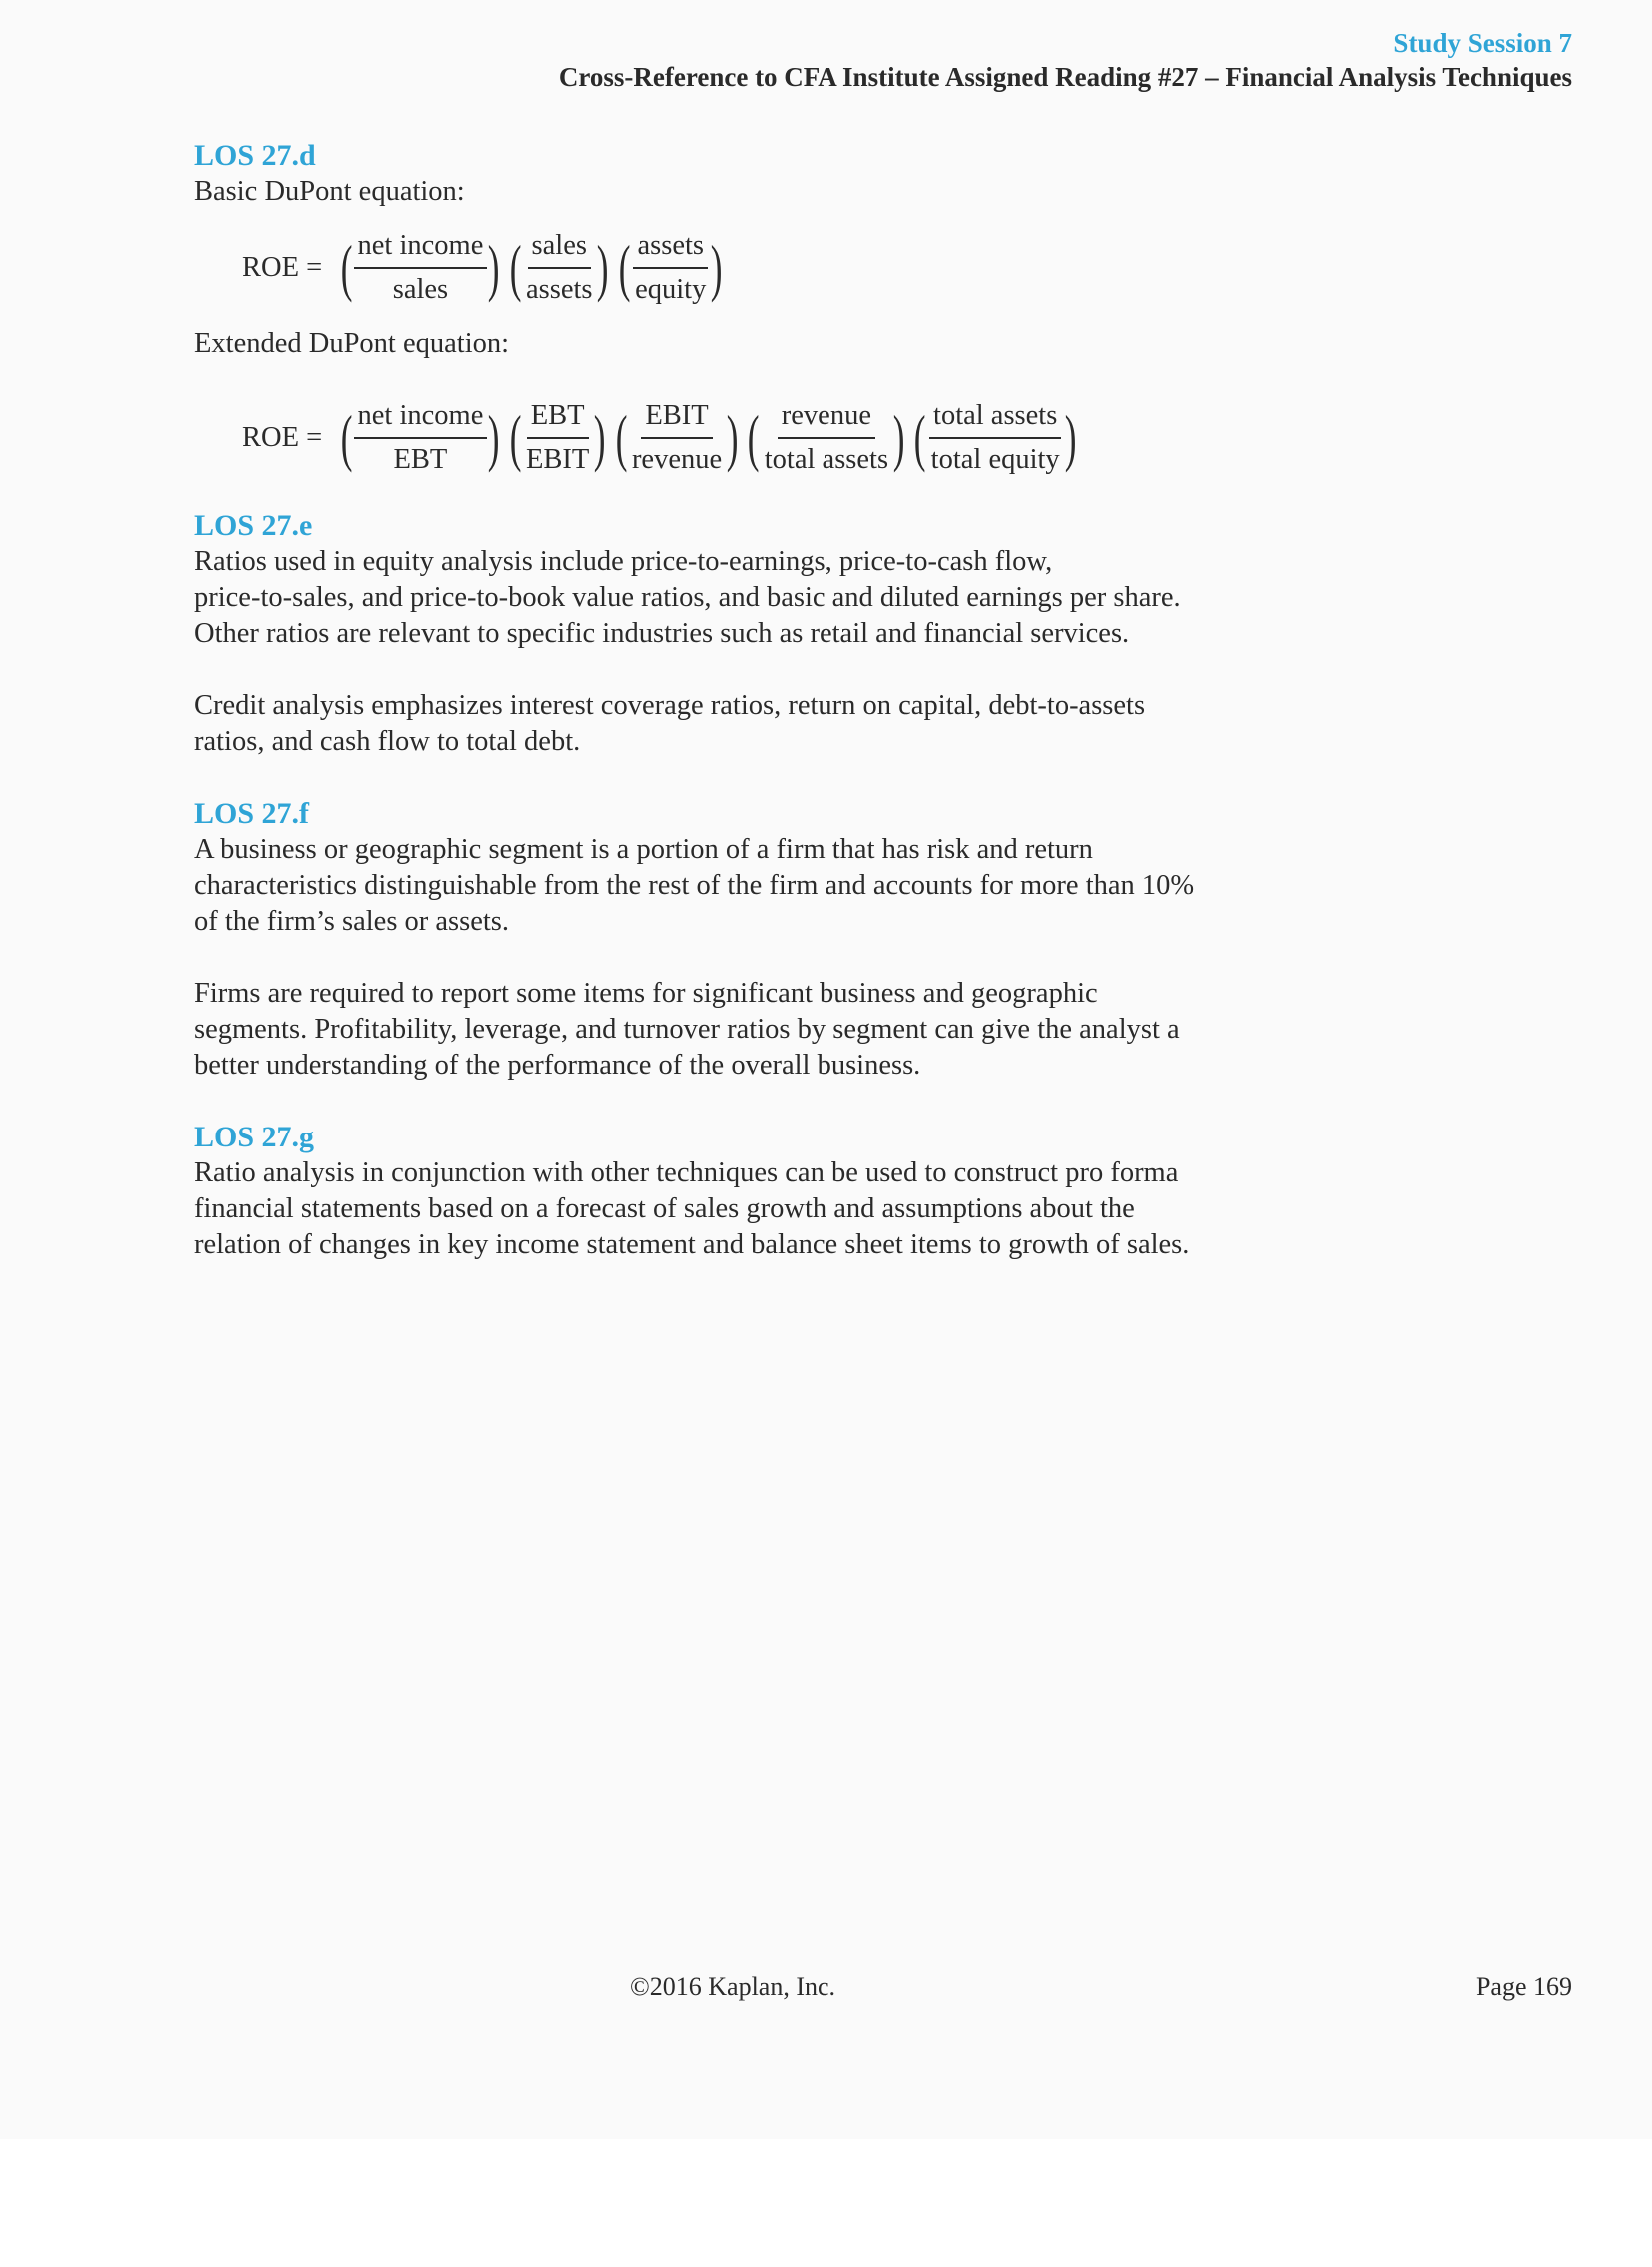 The width and height of the screenshot is (1652, 2267). I want to click on denominator: EBIT, so click(557, 459).